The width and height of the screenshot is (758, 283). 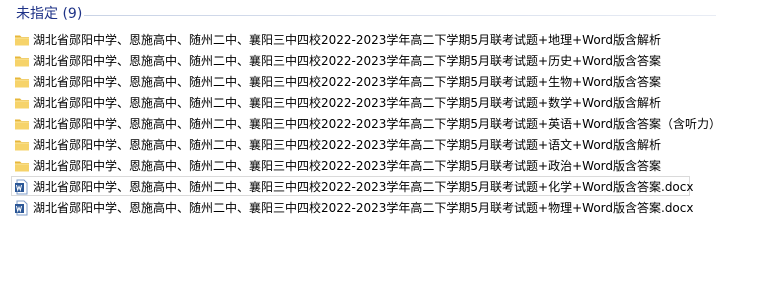 I want to click on group-title: 未指定 (9), so click(x=49, y=14).